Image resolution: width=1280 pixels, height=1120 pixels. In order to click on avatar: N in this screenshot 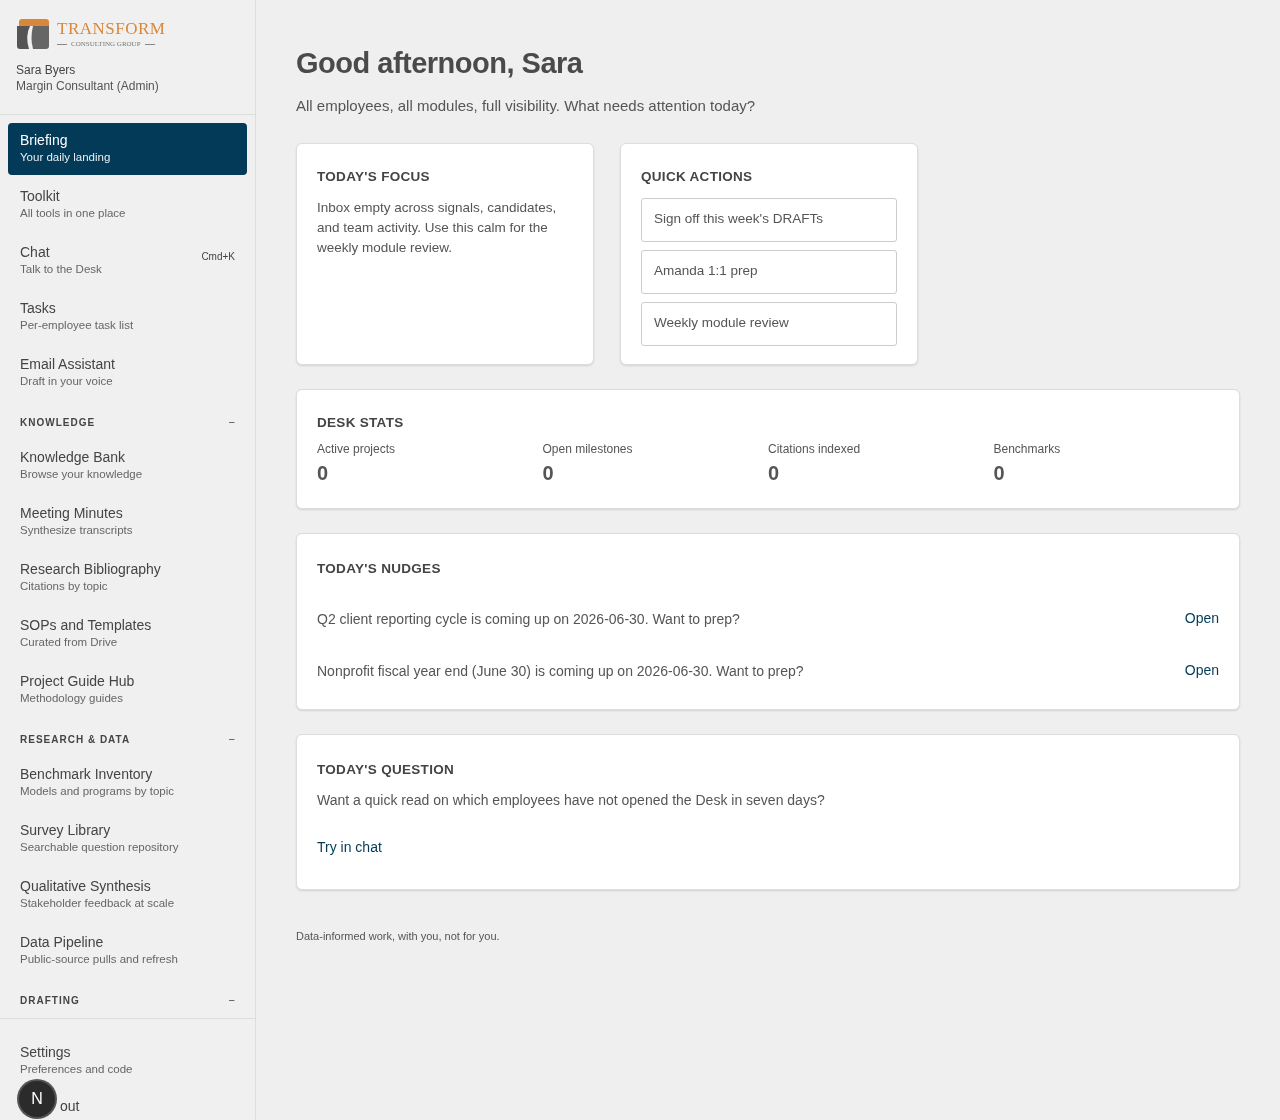, I will do `click(37, 1099)`.